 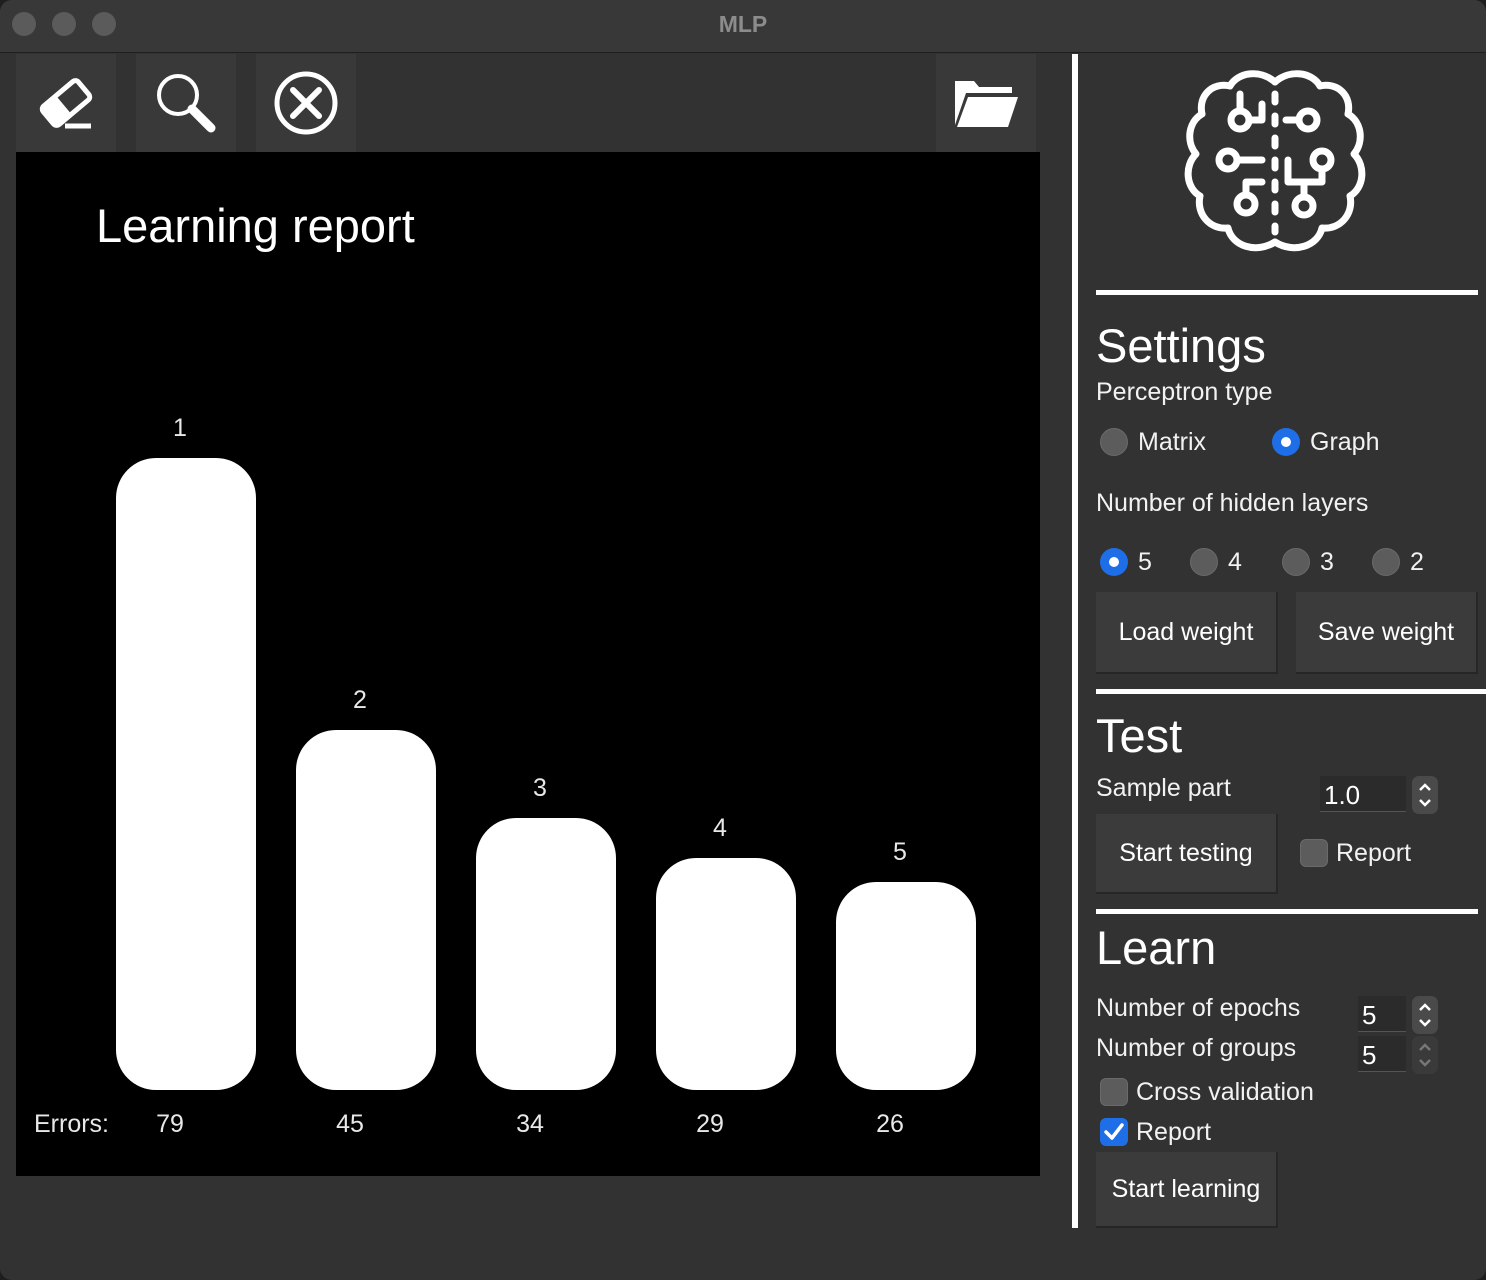 What do you see at coordinates (1235, 562) in the screenshot?
I see `radio-layers-4-label: 4` at bounding box center [1235, 562].